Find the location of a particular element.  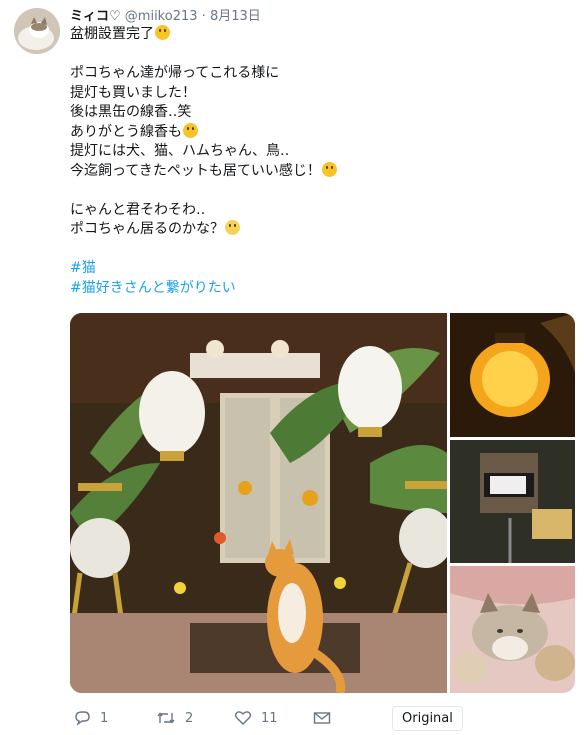

text-line: 今迄飼ってきたペットも居ていい感じ！ is located at coordinates (320, 171).